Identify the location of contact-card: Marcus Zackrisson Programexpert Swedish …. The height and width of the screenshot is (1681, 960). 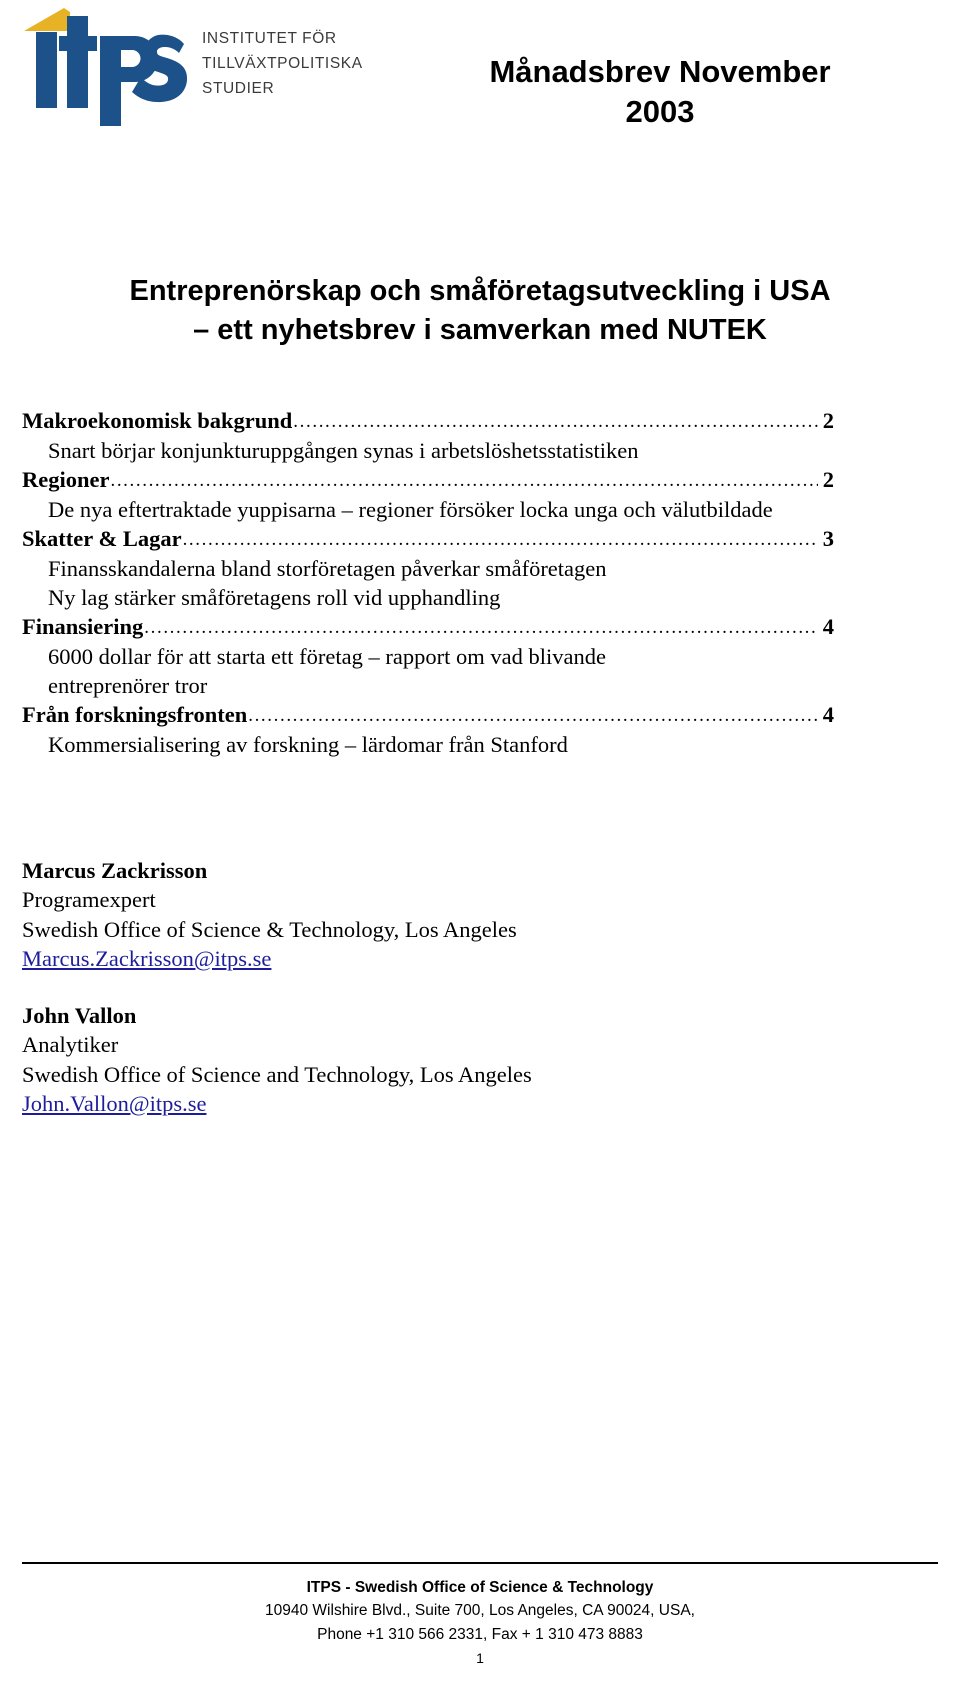
(372, 914).